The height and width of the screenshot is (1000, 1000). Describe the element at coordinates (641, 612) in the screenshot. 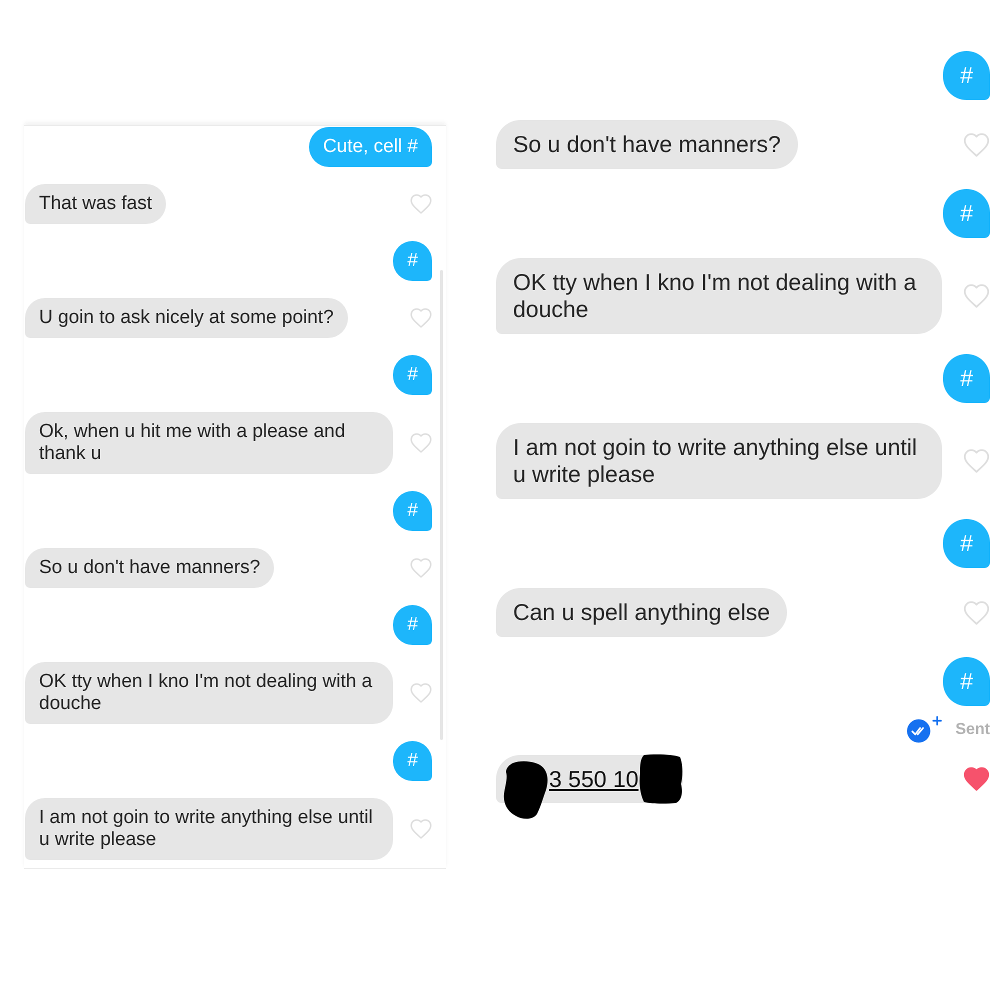

I see `received-message: Can u spell anything else` at that location.